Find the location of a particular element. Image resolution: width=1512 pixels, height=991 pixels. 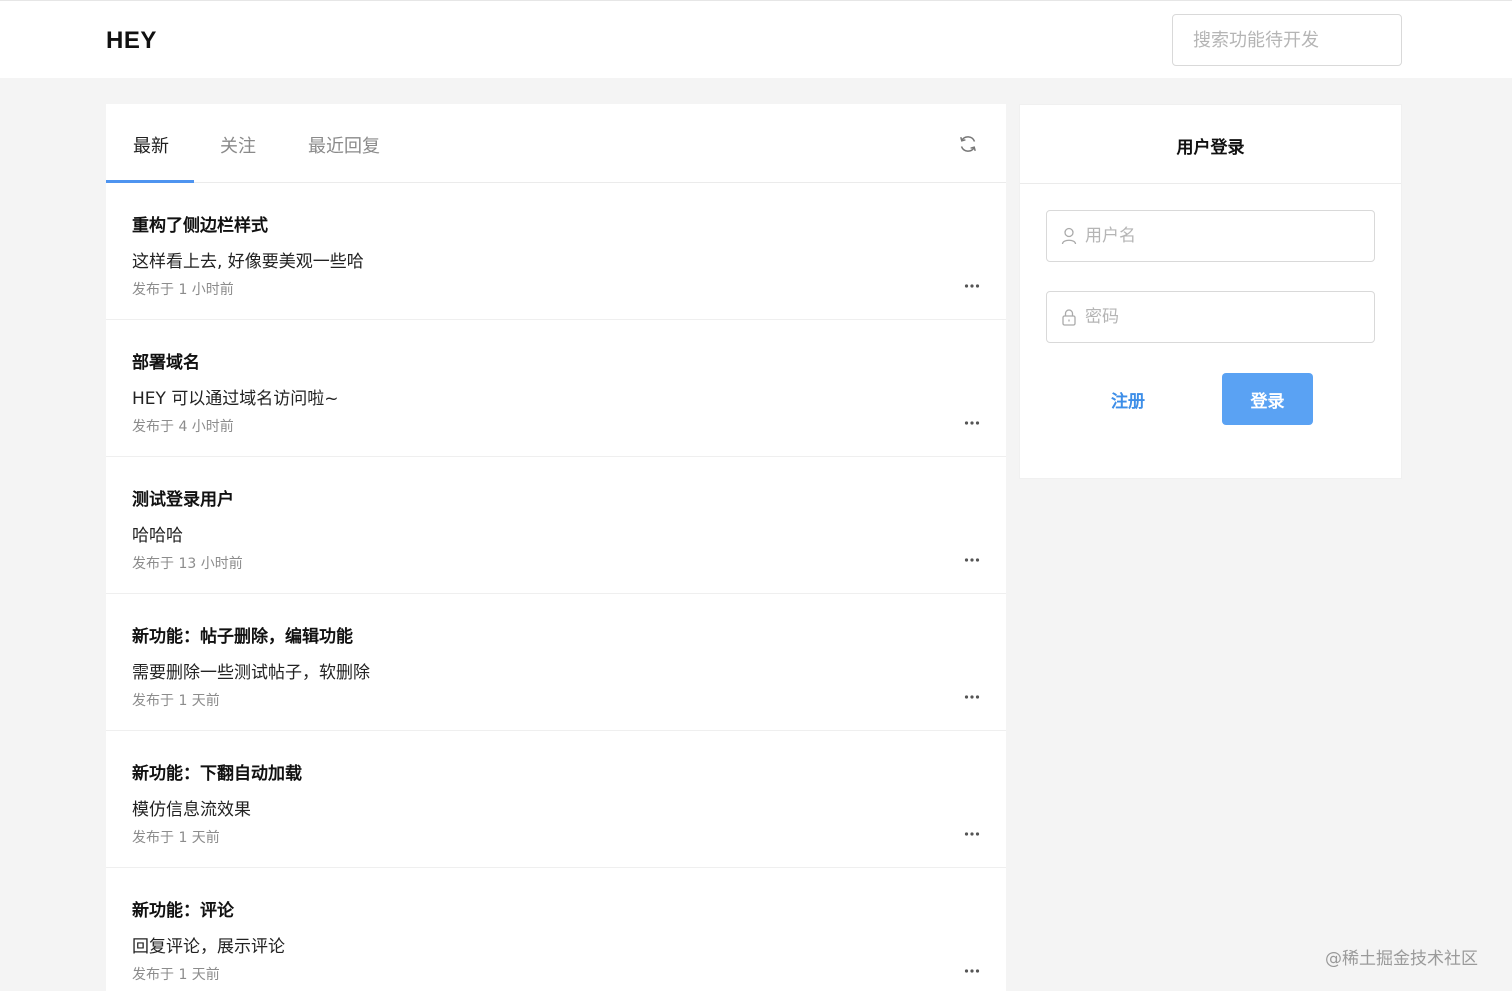

post-title: 新功能：帖子删除，编辑功能 is located at coordinates (242, 634).